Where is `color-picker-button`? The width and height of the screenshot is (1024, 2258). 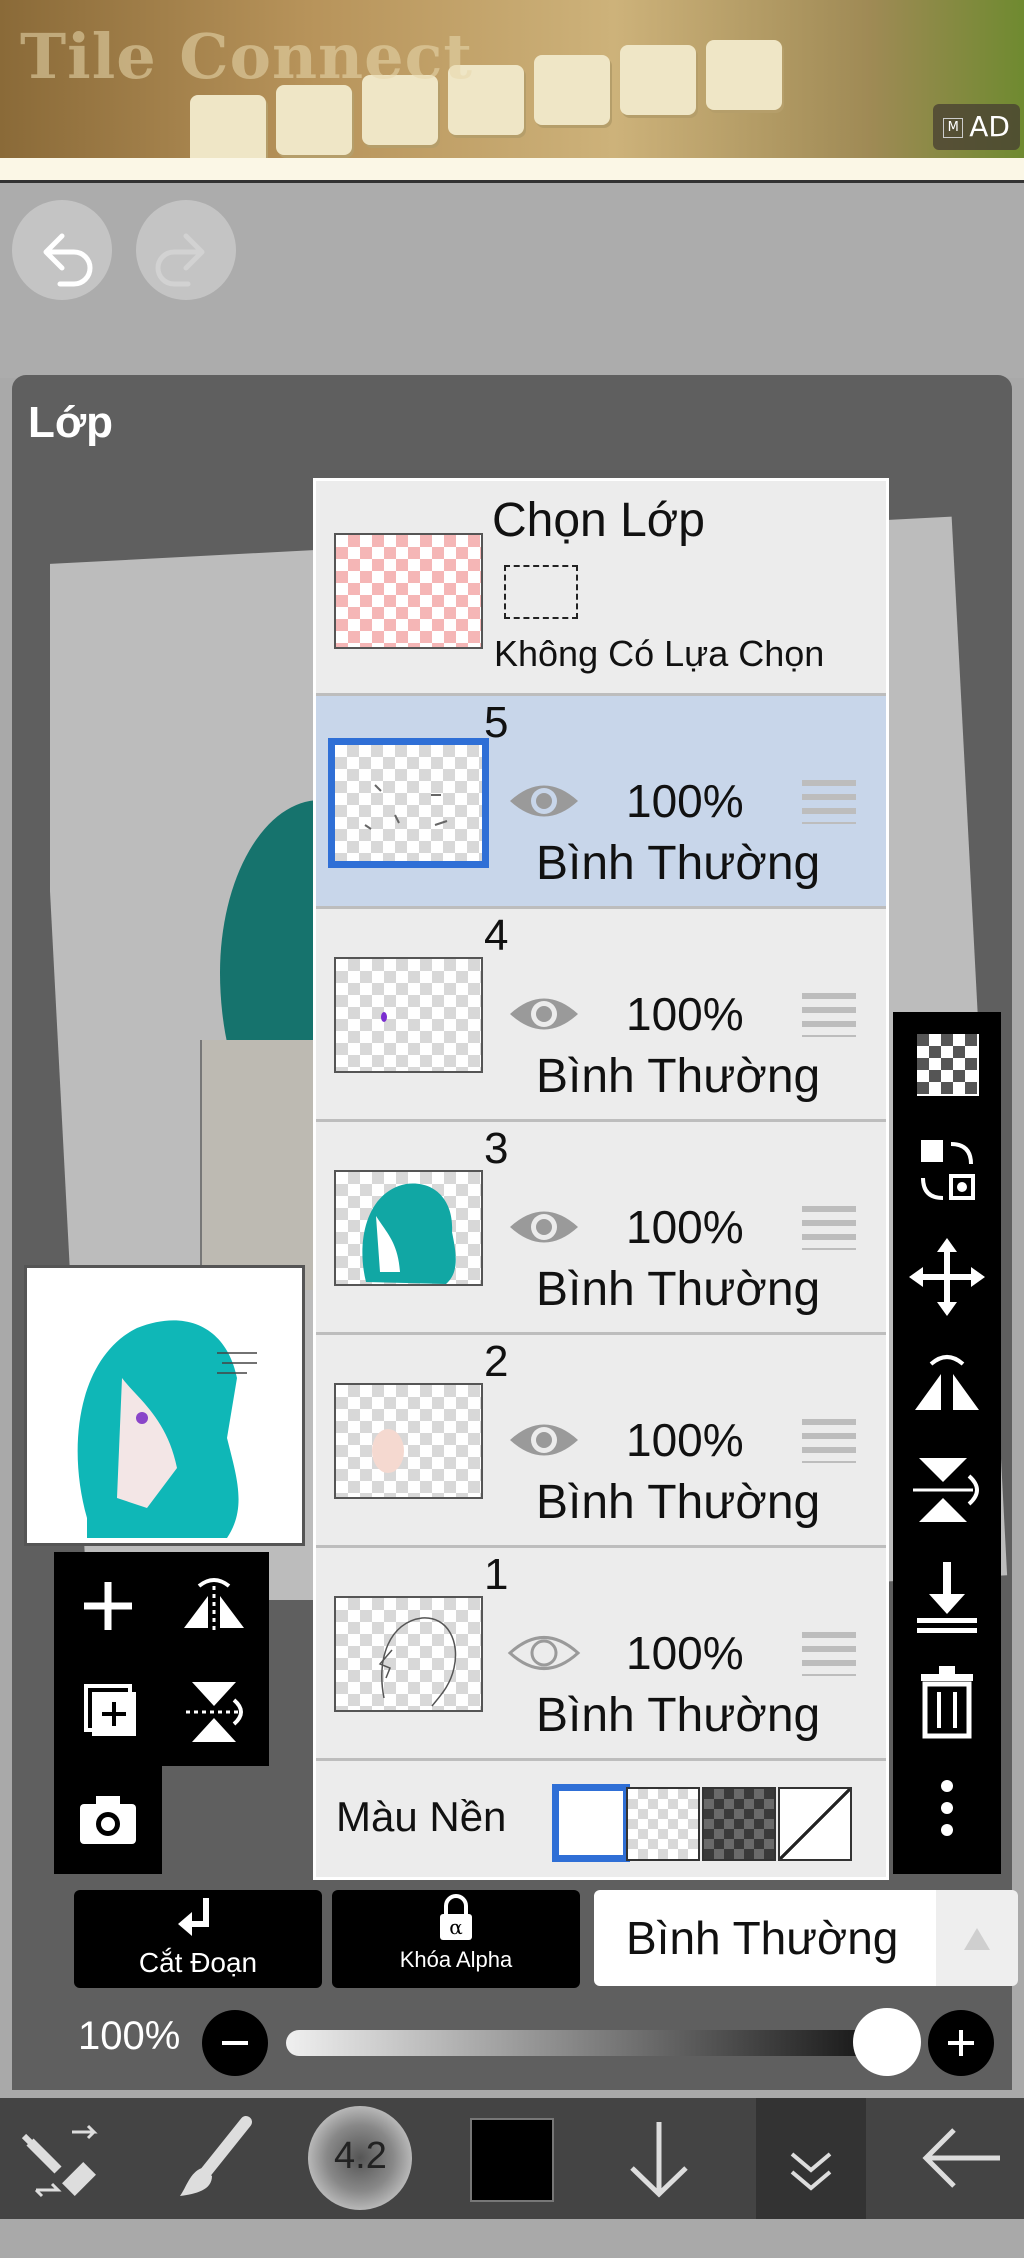 color-picker-button is located at coordinates (510, 2158).